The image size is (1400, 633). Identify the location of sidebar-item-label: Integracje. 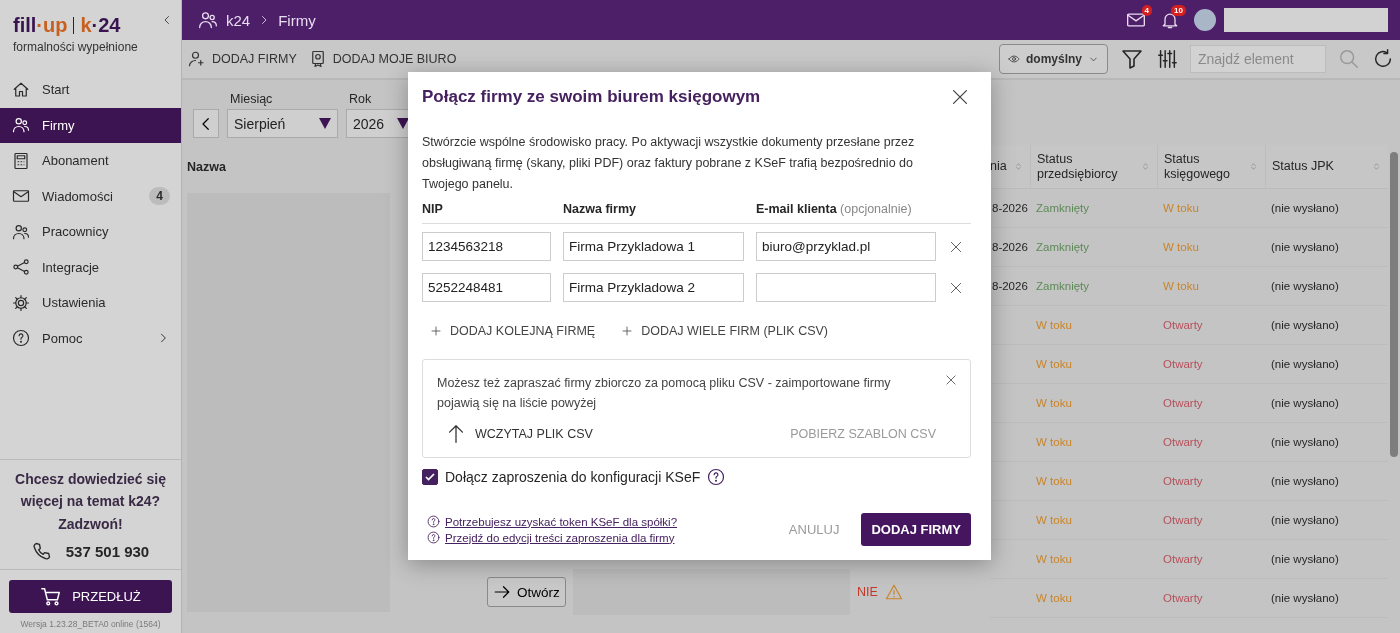
(71, 267).